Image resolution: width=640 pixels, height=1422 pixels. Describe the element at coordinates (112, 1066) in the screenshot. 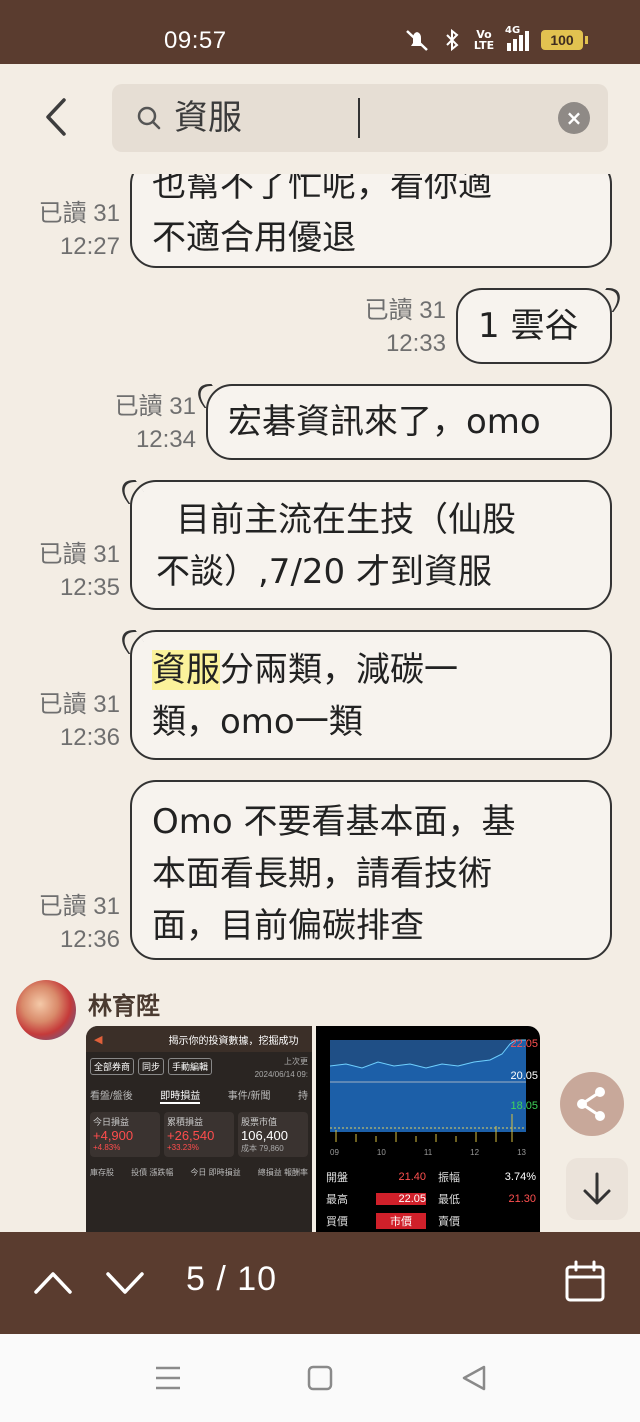

I see `all-brokers-button: 全部券商` at that location.